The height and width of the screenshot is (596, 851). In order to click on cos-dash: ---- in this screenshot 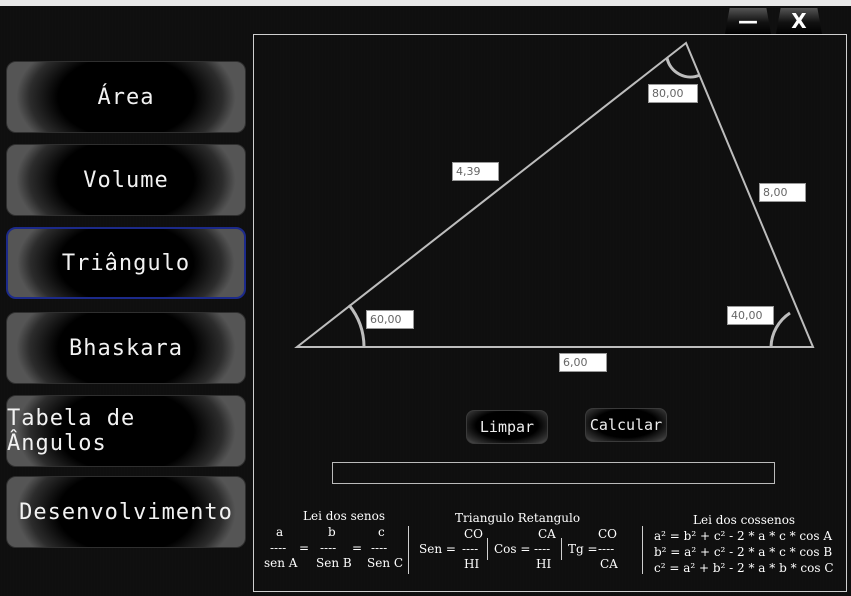, I will do `click(542, 549)`.